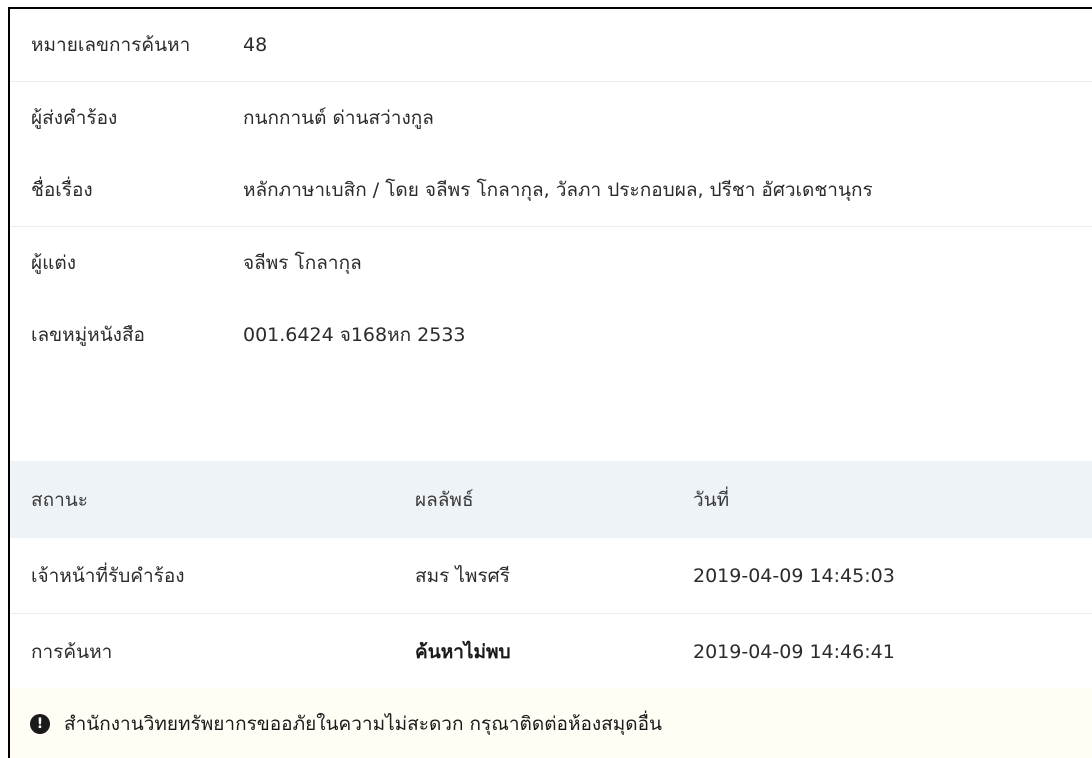 The width and height of the screenshot is (1092, 758). What do you see at coordinates (551, 263) in the screenshot?
I see `info-row-author: ผู้แต่ง จลีพร โกลากุล` at bounding box center [551, 263].